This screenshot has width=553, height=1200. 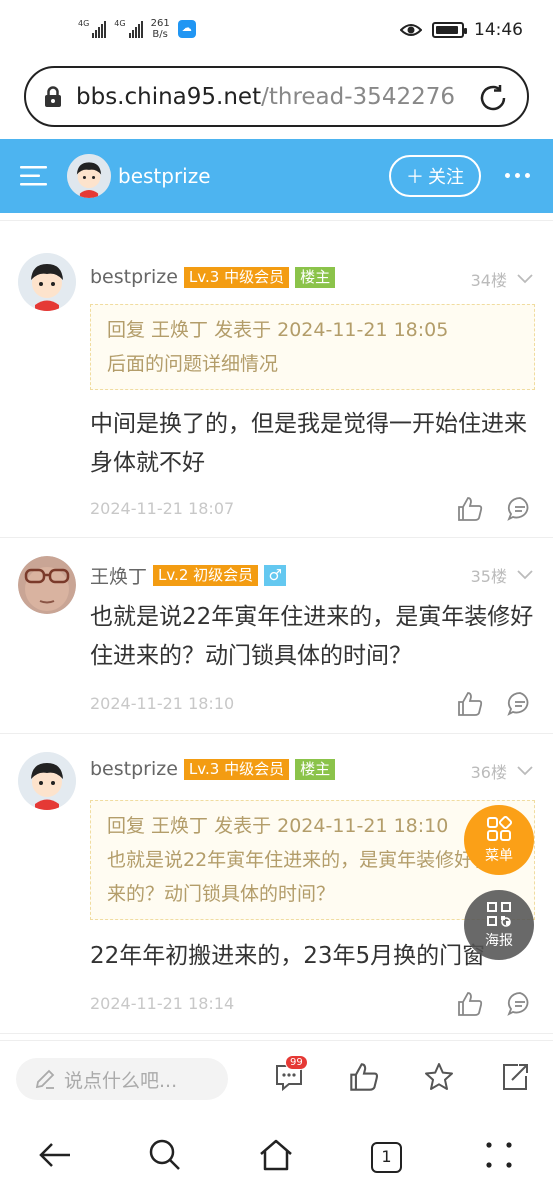 I want to click on address-bar: bbs.china95.net/thread-3542276, so click(x=276, y=96).